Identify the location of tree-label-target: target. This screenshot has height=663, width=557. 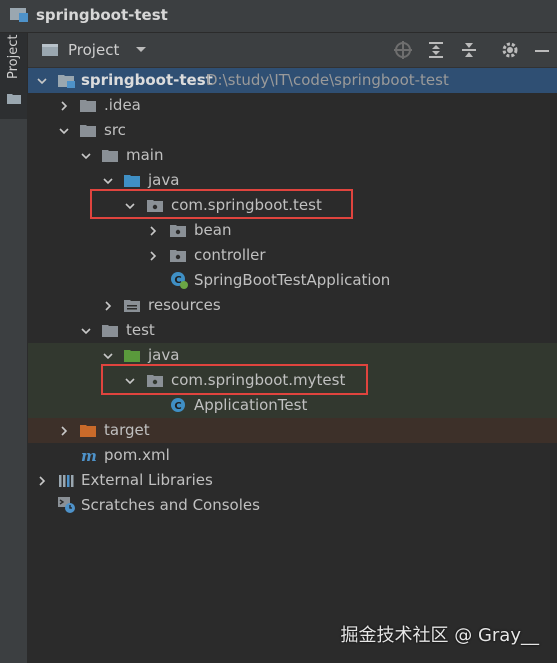
(127, 430).